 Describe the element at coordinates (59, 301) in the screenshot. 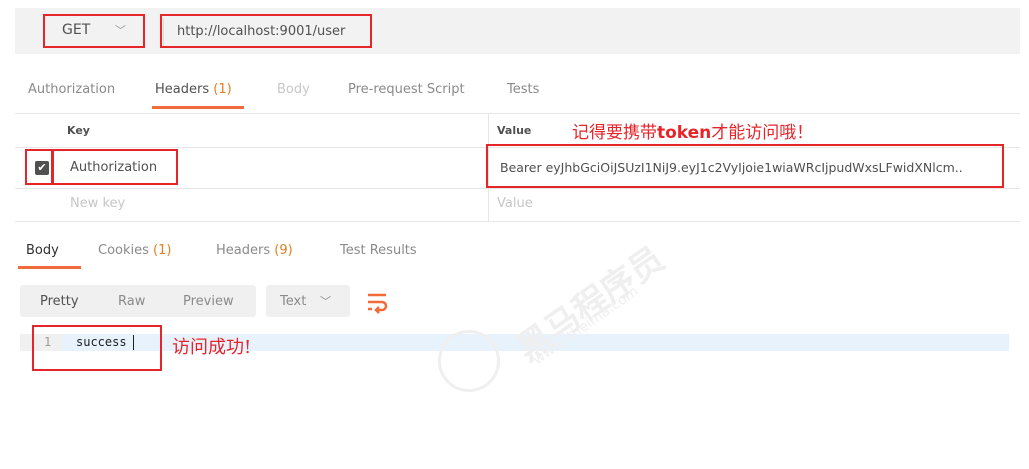

I see `view-pretty-button: Pretty` at that location.